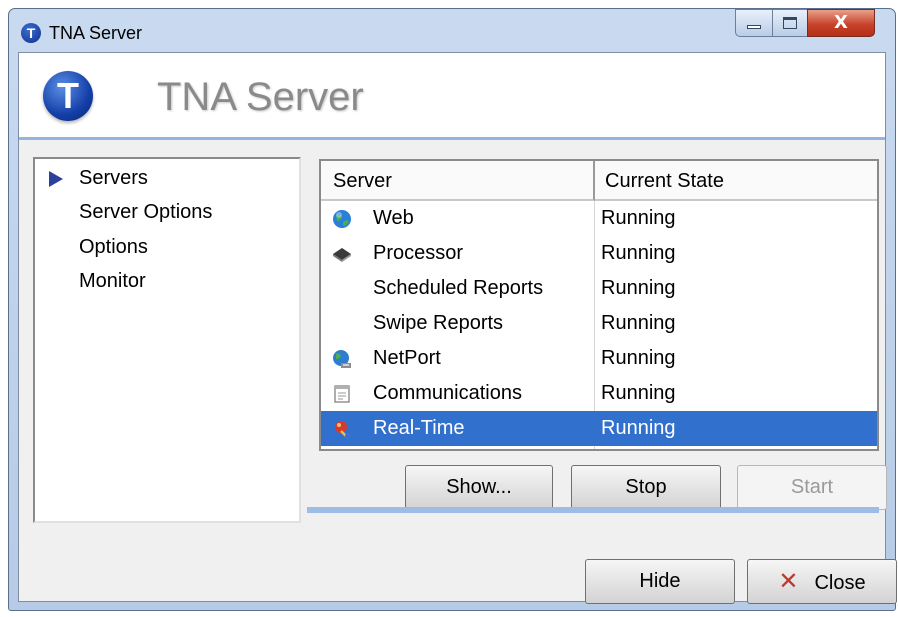 The height and width of the screenshot is (617, 898). Describe the element at coordinates (342, 255) in the screenshot. I see `chip-icon` at that location.